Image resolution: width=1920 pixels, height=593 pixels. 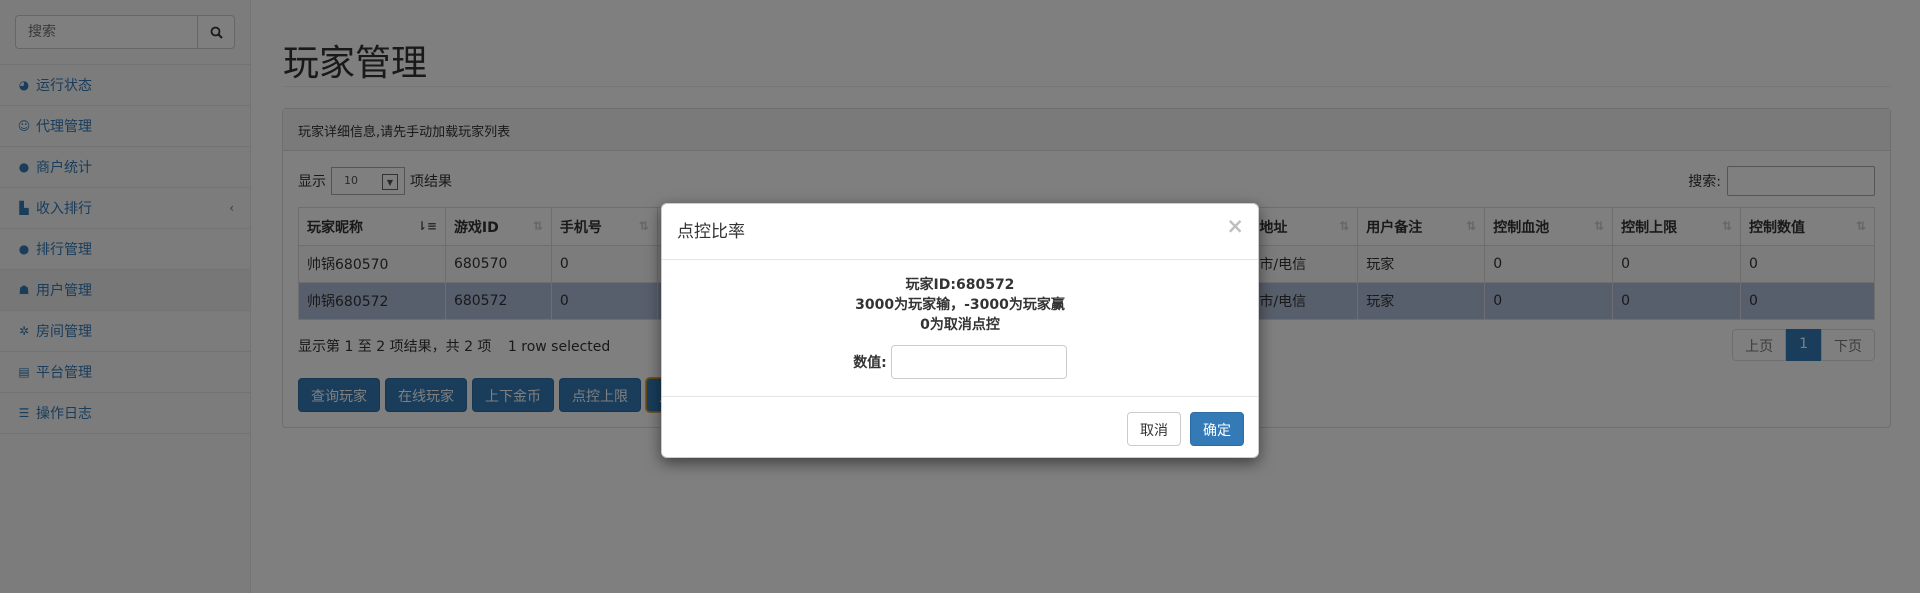 What do you see at coordinates (960, 427) in the screenshot?
I see `modal-footer: 取消 确定` at bounding box center [960, 427].